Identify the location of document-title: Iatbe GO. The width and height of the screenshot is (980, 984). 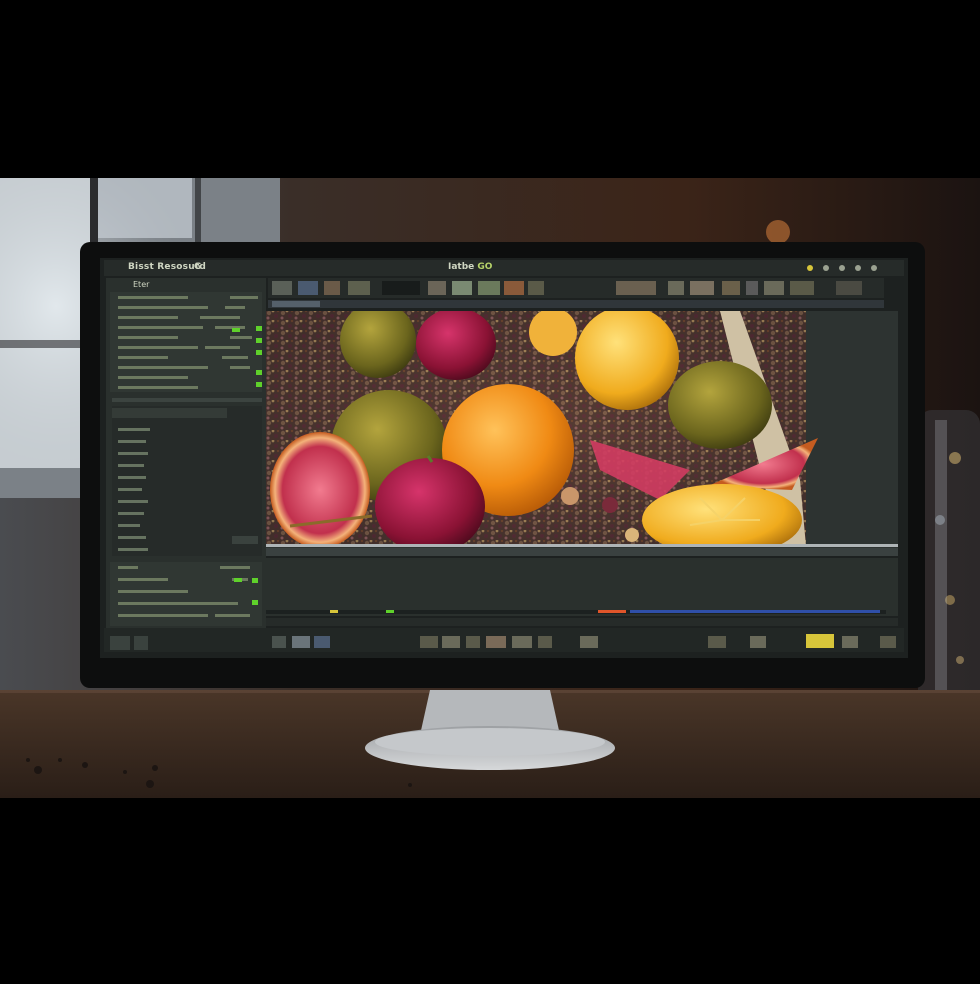
(470, 267).